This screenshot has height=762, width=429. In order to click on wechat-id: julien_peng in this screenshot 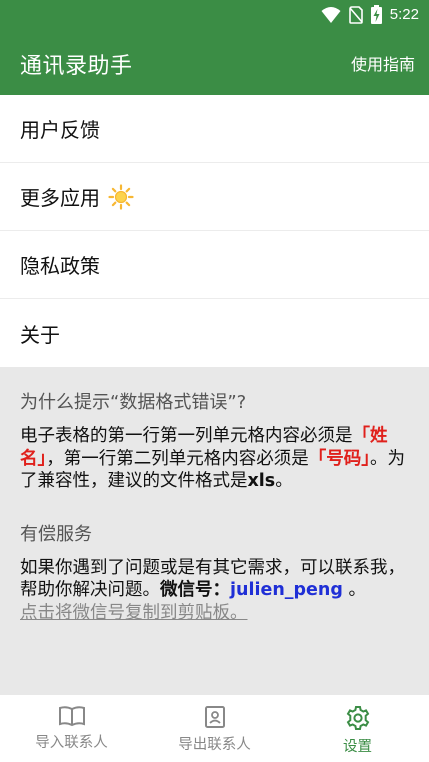, I will do `click(286, 590)`.